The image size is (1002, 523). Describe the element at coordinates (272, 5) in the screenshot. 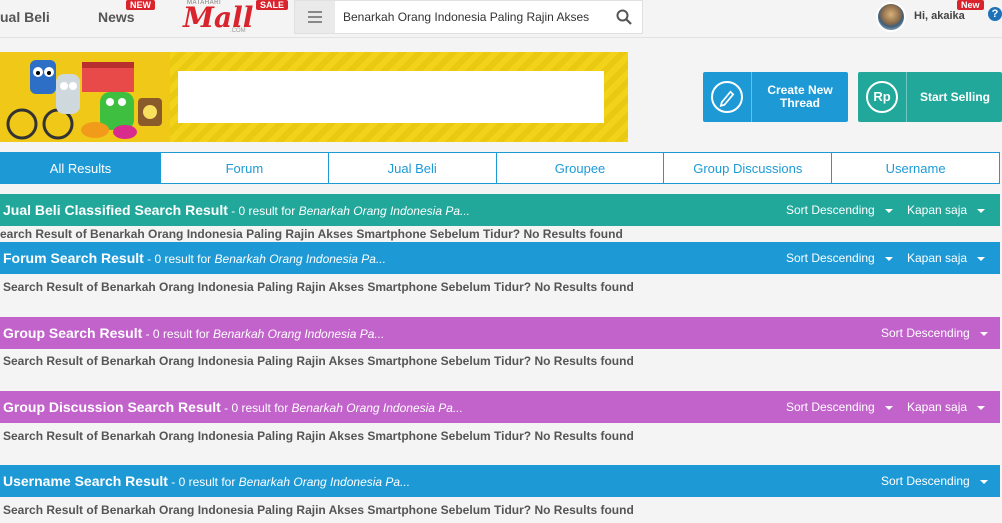

I see `sale-badge: SALE` at that location.